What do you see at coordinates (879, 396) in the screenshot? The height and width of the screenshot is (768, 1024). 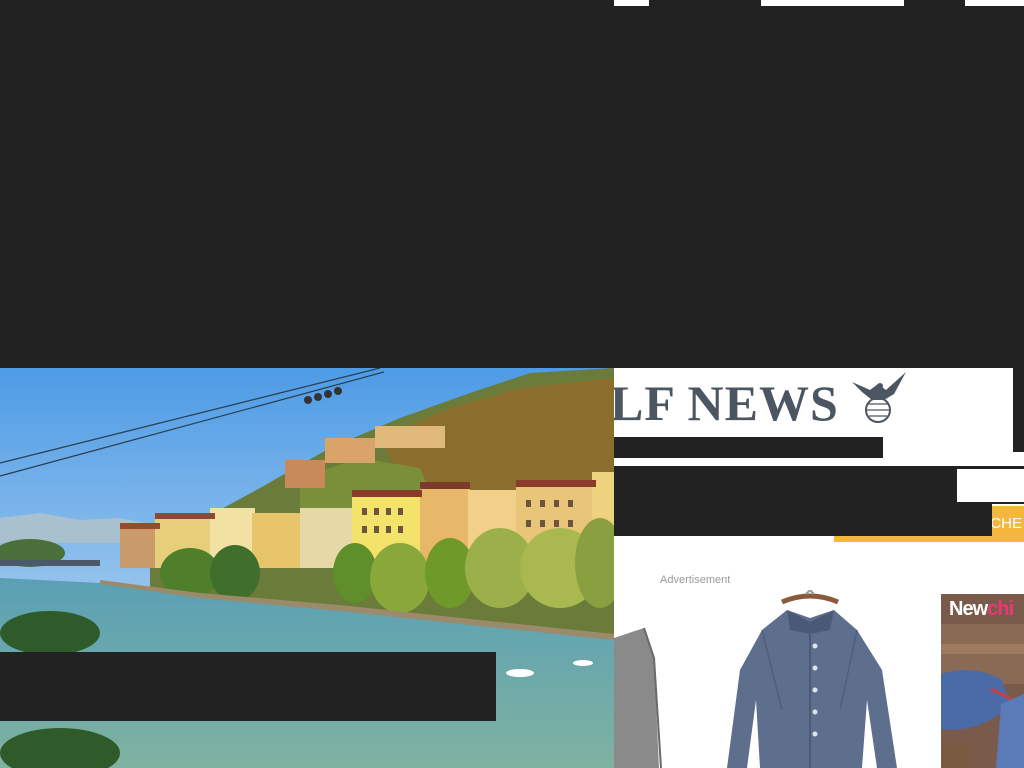 I see `eagle-logo-icon` at bounding box center [879, 396].